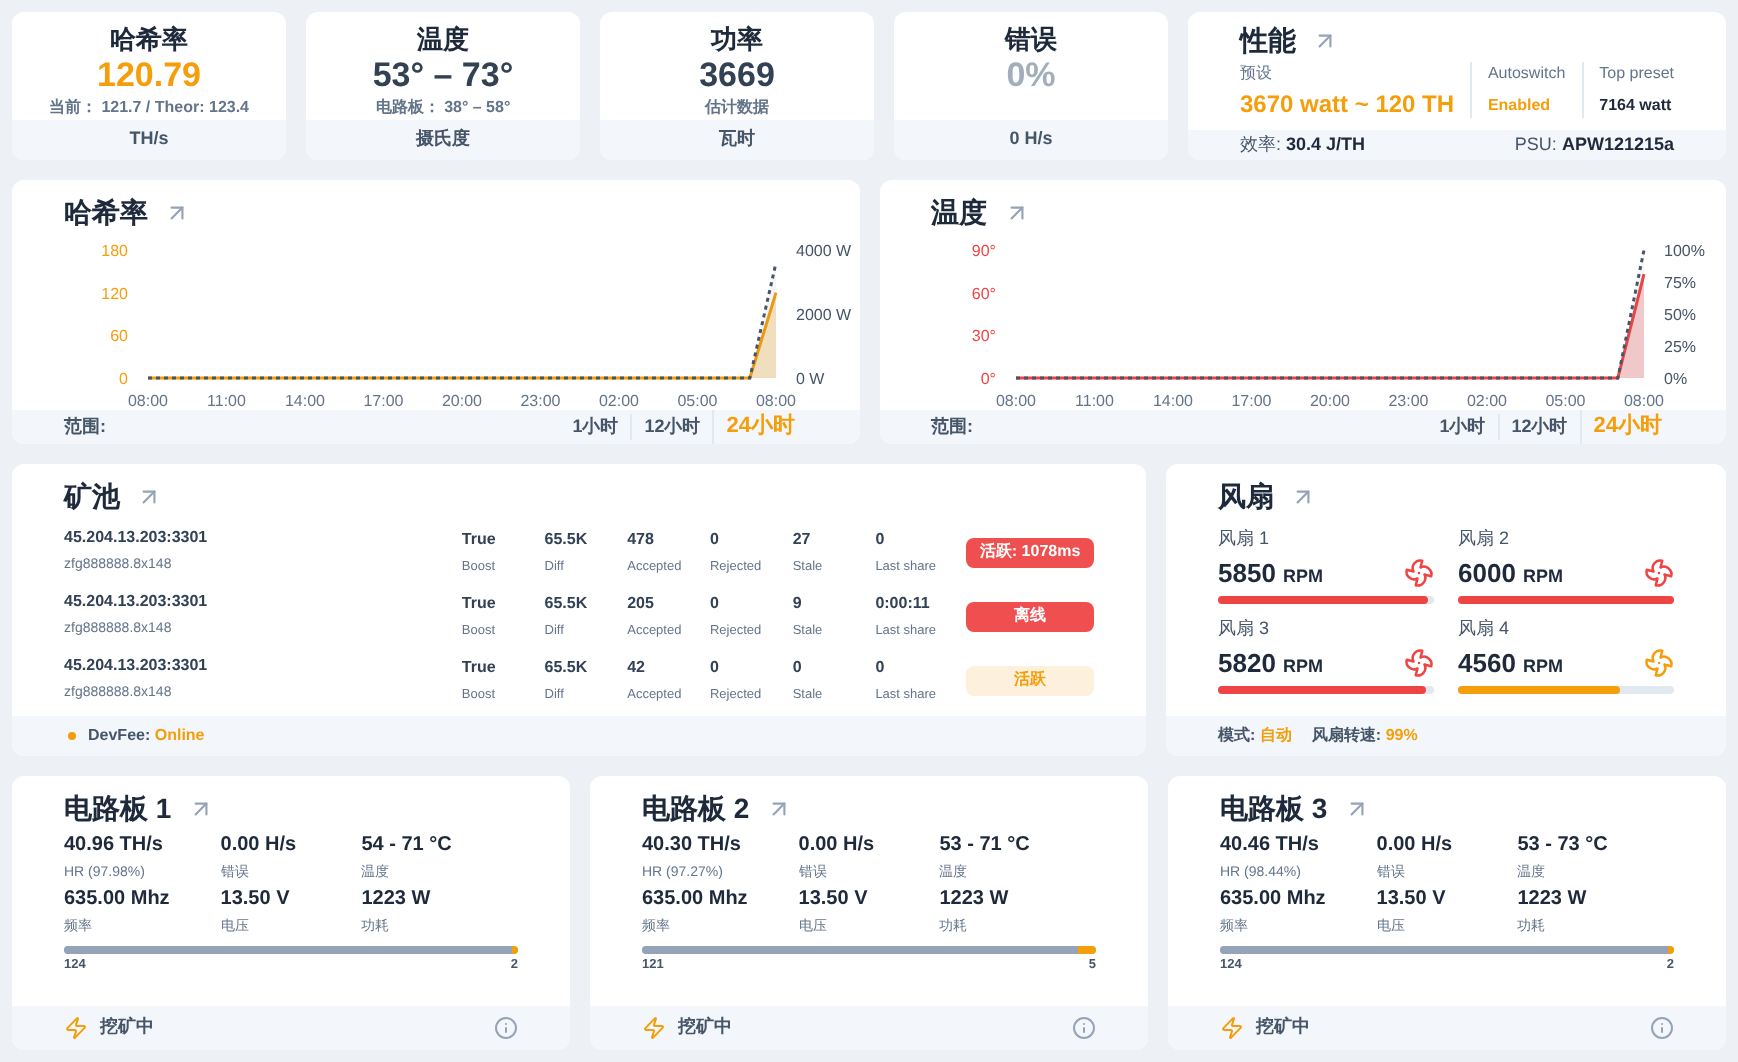 The width and height of the screenshot is (1738, 1062). Describe the element at coordinates (982, 251) in the screenshot. I see `axis-label: 90°` at that location.